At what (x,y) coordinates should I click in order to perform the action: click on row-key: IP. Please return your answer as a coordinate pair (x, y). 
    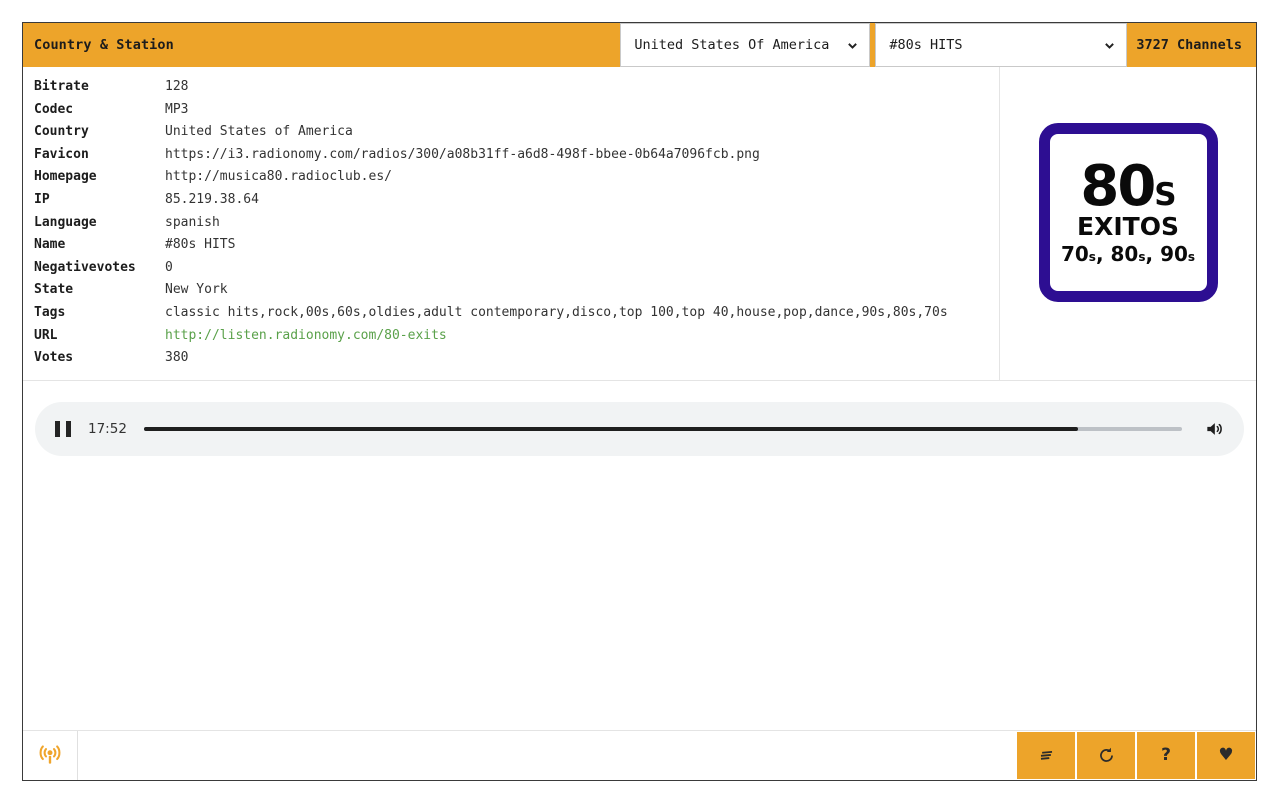
    Looking at the image, I should click on (42, 199).